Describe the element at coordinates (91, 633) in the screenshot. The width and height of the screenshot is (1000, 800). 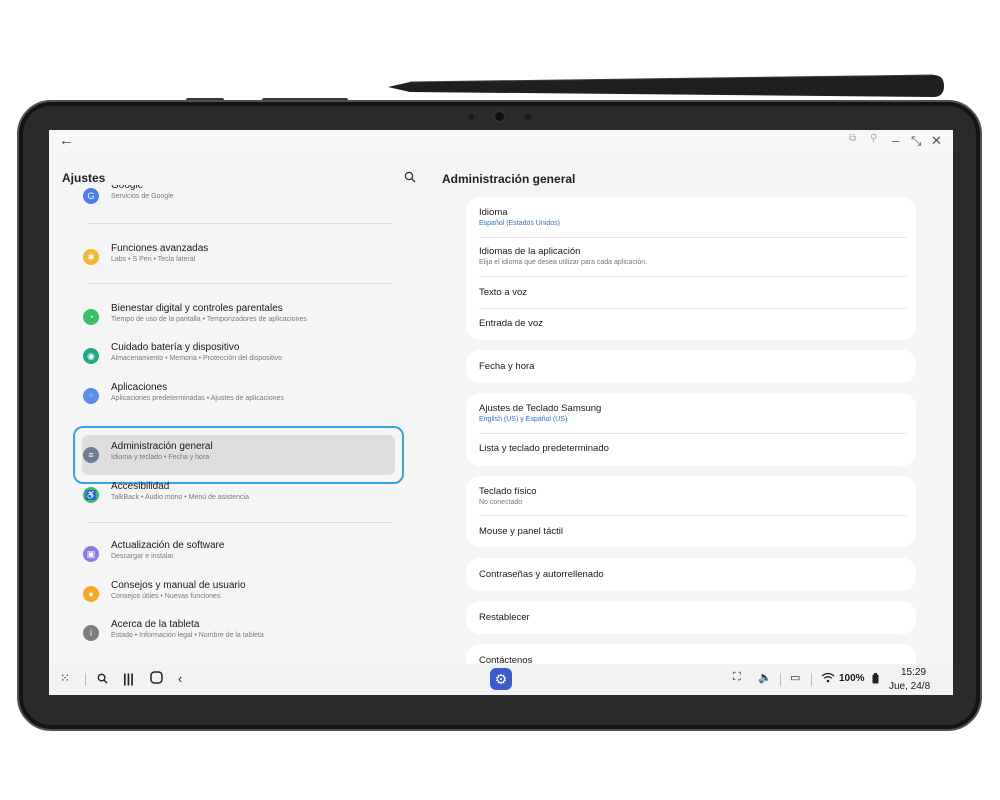
I see `about-tablet-icon: i` at that location.